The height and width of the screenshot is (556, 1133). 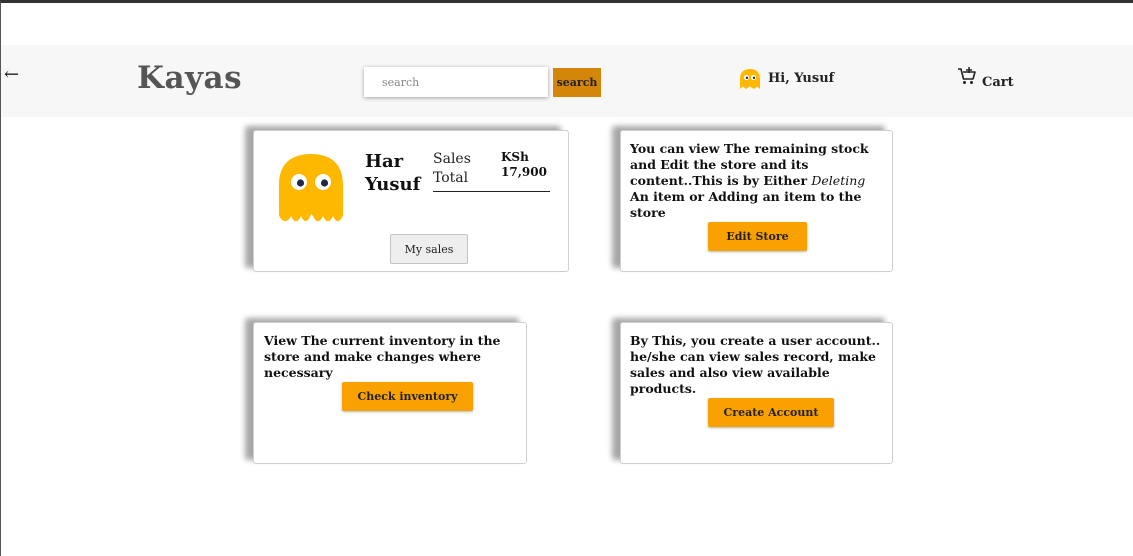 I want to click on profile-name: Har Yusuf, so click(x=393, y=173).